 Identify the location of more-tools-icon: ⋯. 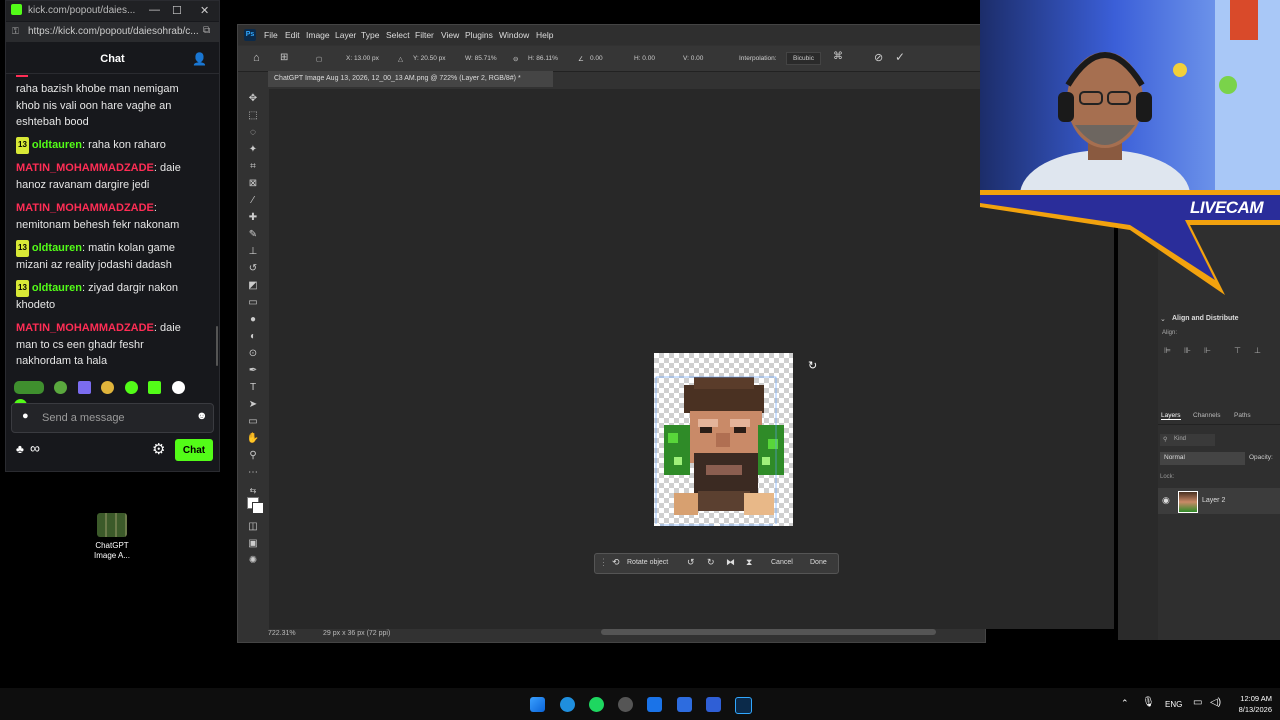
(253, 473).